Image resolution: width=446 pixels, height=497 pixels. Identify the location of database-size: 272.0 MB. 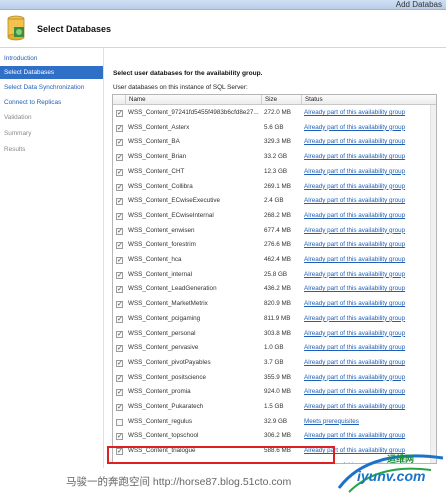
(277, 112).